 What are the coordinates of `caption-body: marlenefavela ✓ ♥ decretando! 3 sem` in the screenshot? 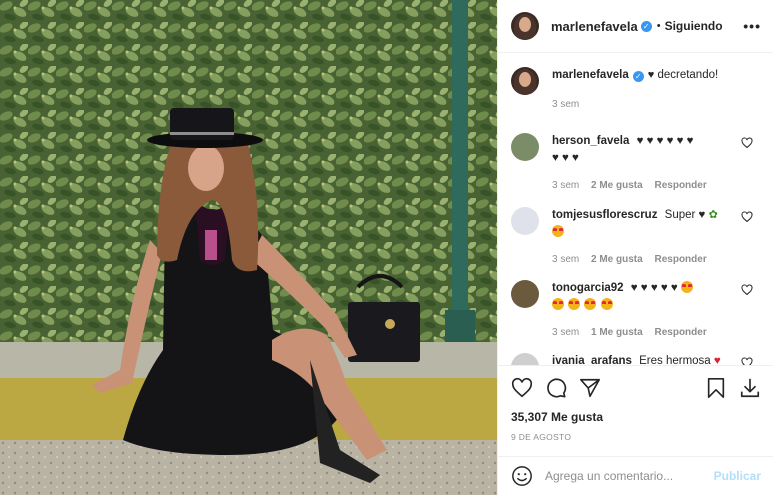 It's located at (656, 97).